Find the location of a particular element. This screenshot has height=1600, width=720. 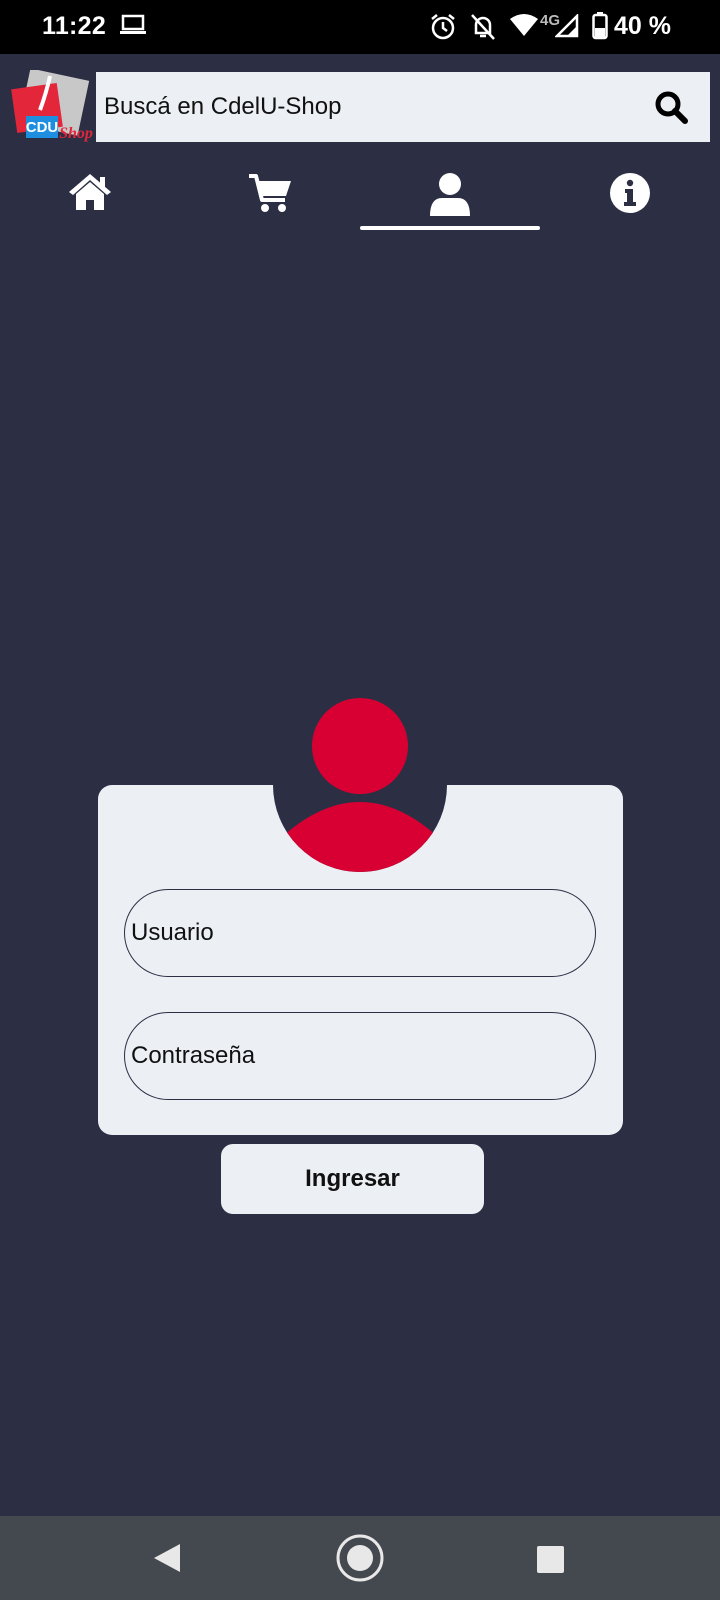

back-icon is located at coordinates (167, 1558).